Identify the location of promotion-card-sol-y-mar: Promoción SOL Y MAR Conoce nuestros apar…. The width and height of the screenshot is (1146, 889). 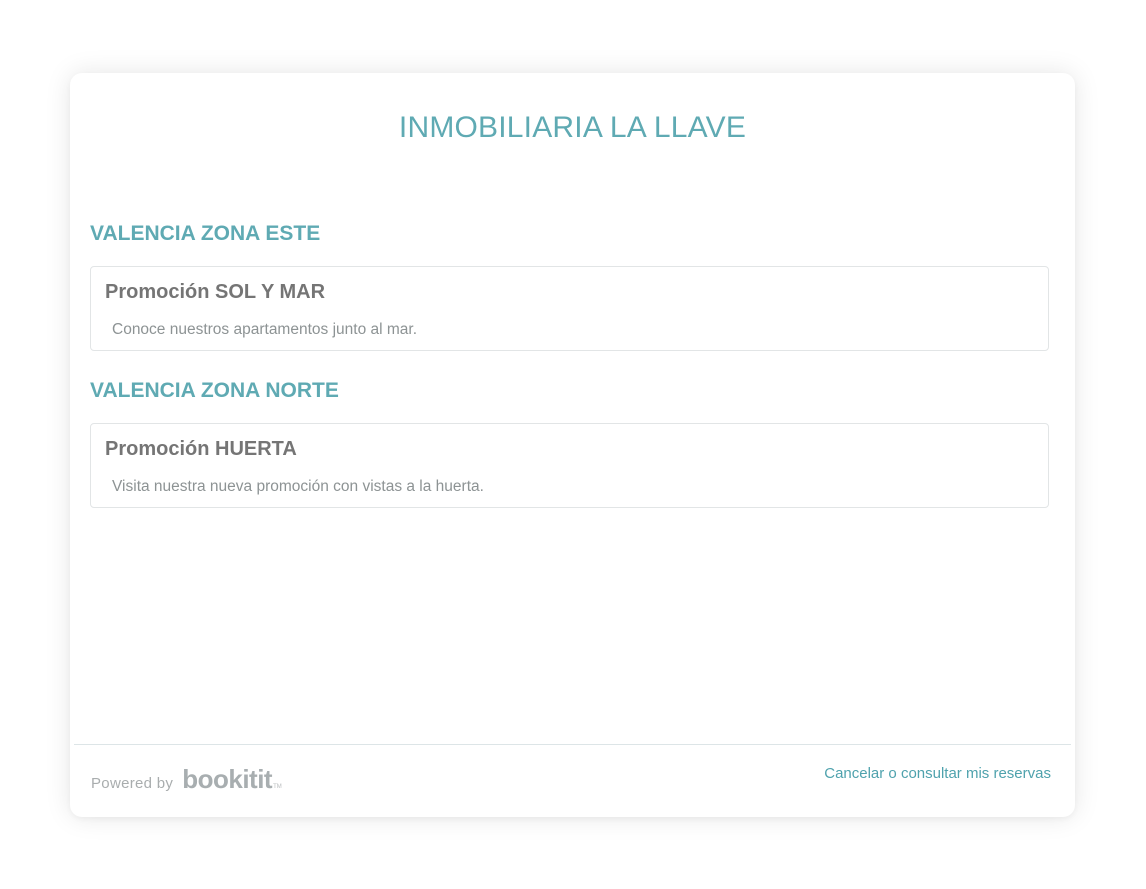
(569, 308).